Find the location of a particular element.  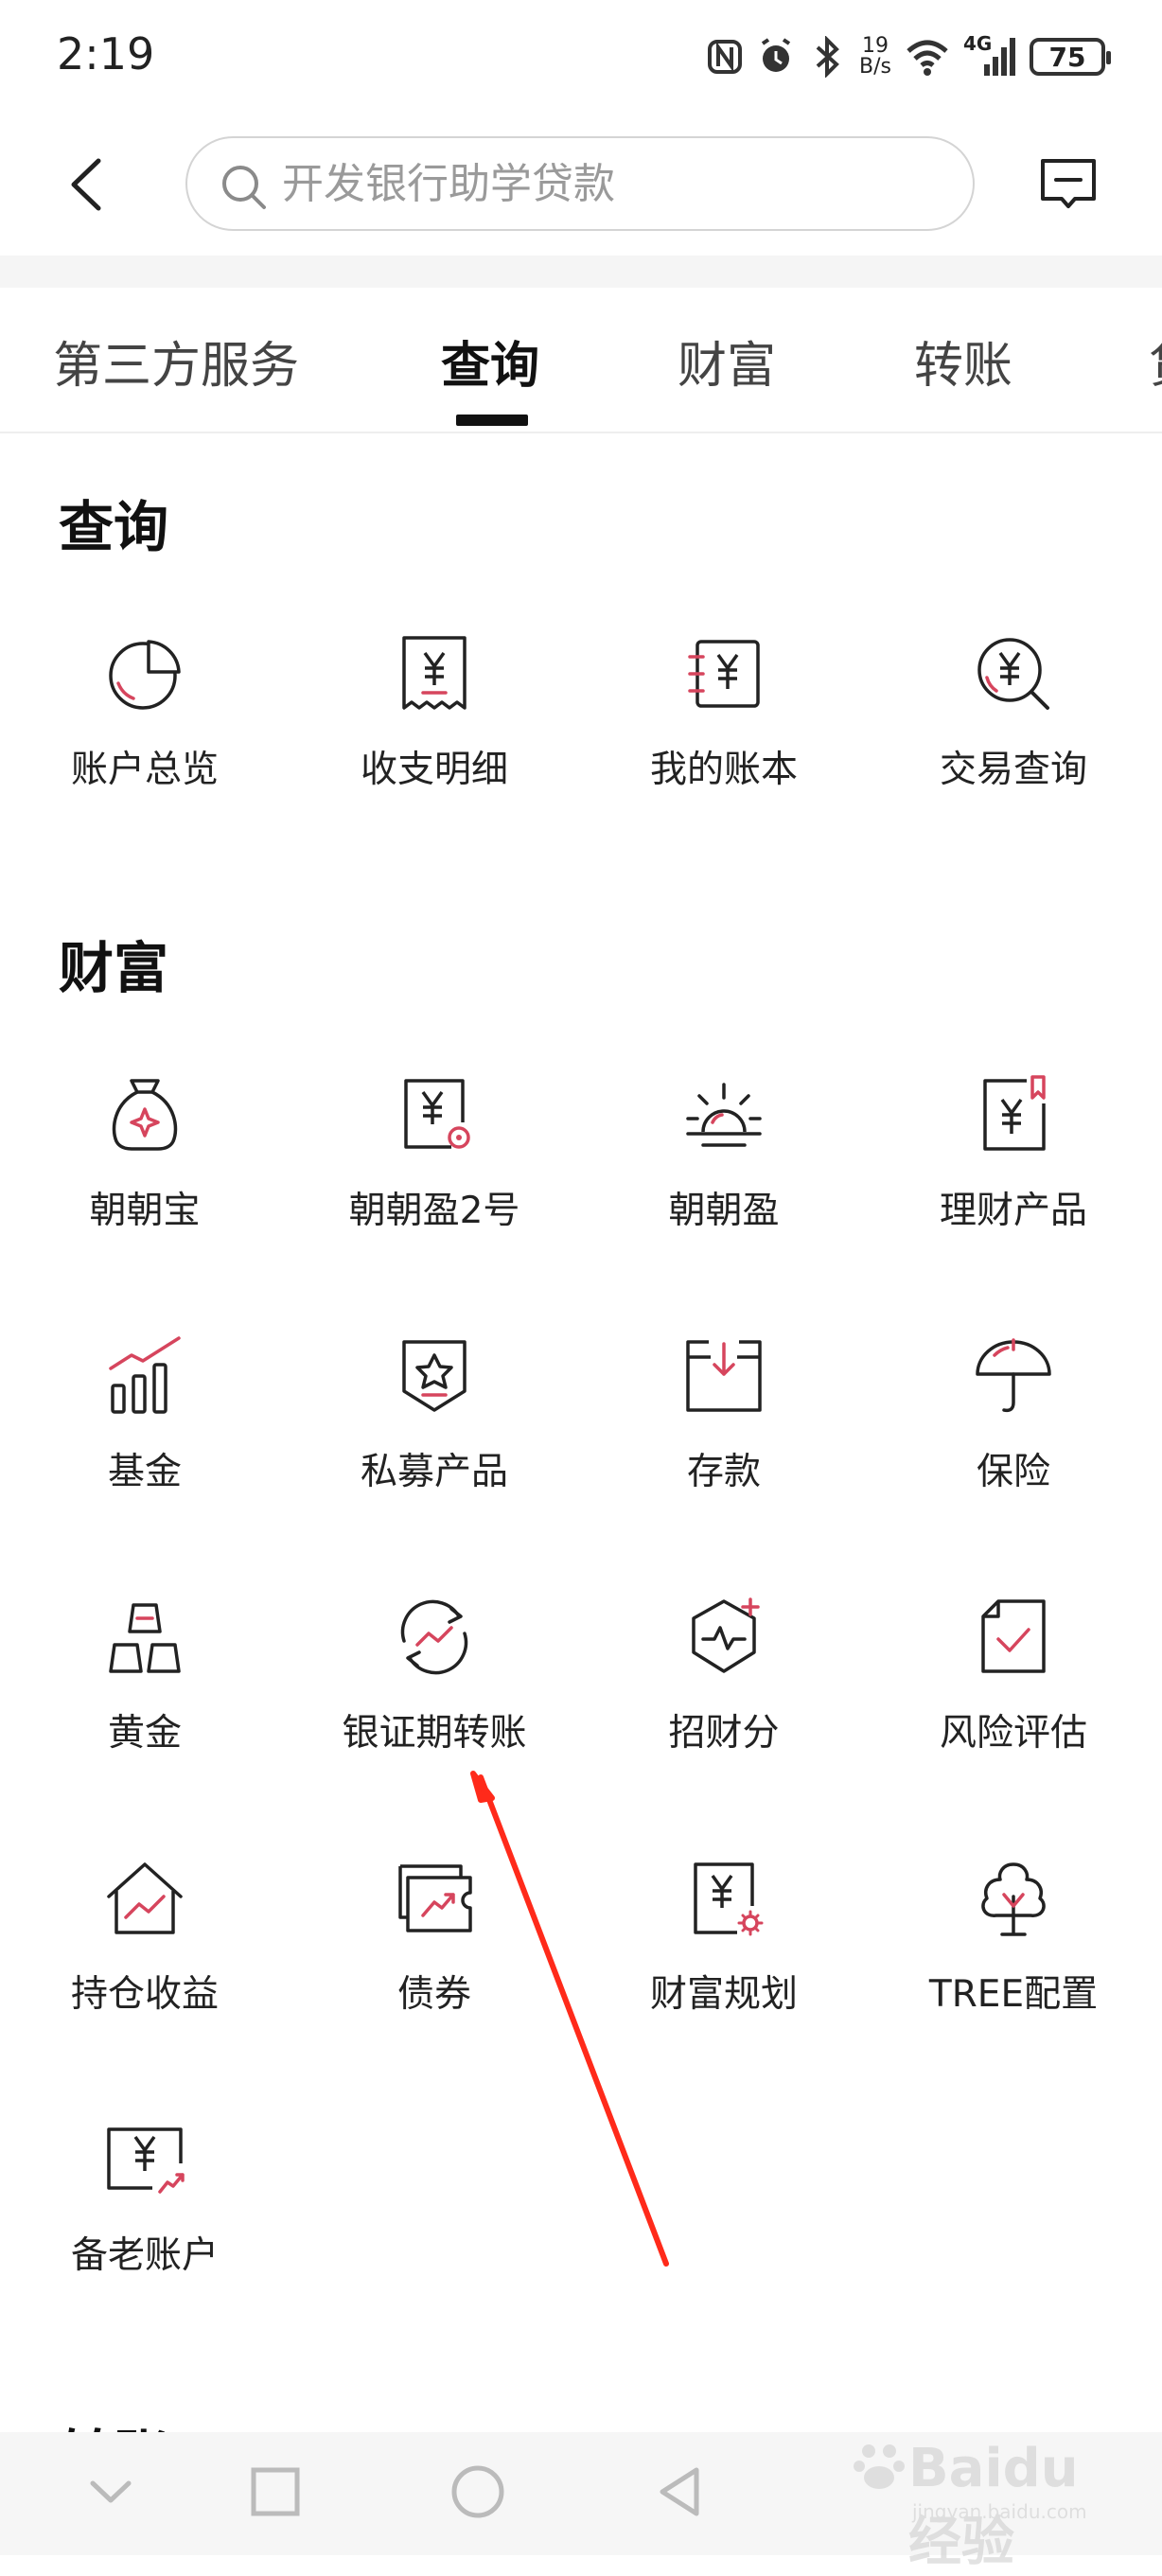

tree-icon is located at coordinates (1013, 1899).